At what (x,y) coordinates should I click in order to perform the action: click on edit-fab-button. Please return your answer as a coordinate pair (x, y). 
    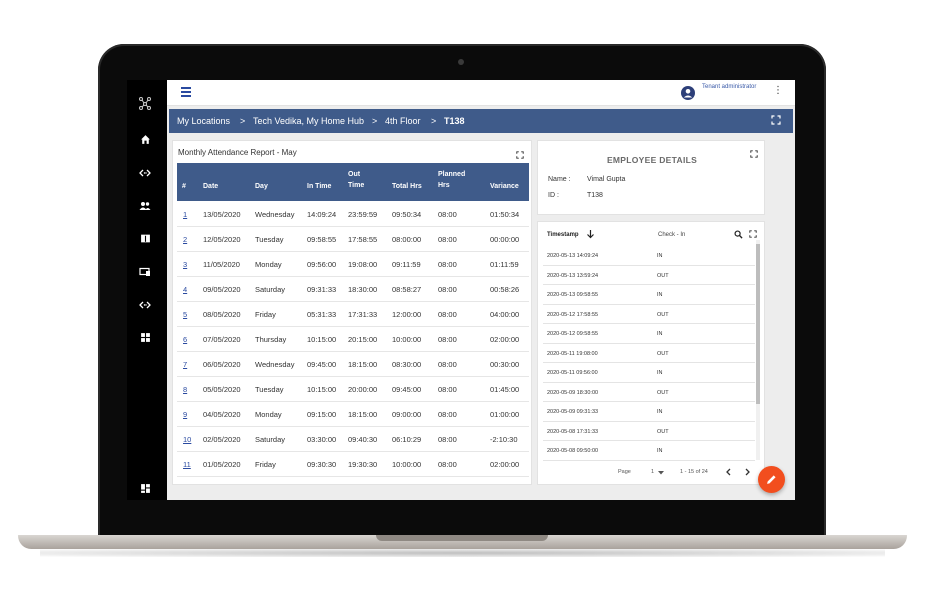
    Looking at the image, I should click on (771, 479).